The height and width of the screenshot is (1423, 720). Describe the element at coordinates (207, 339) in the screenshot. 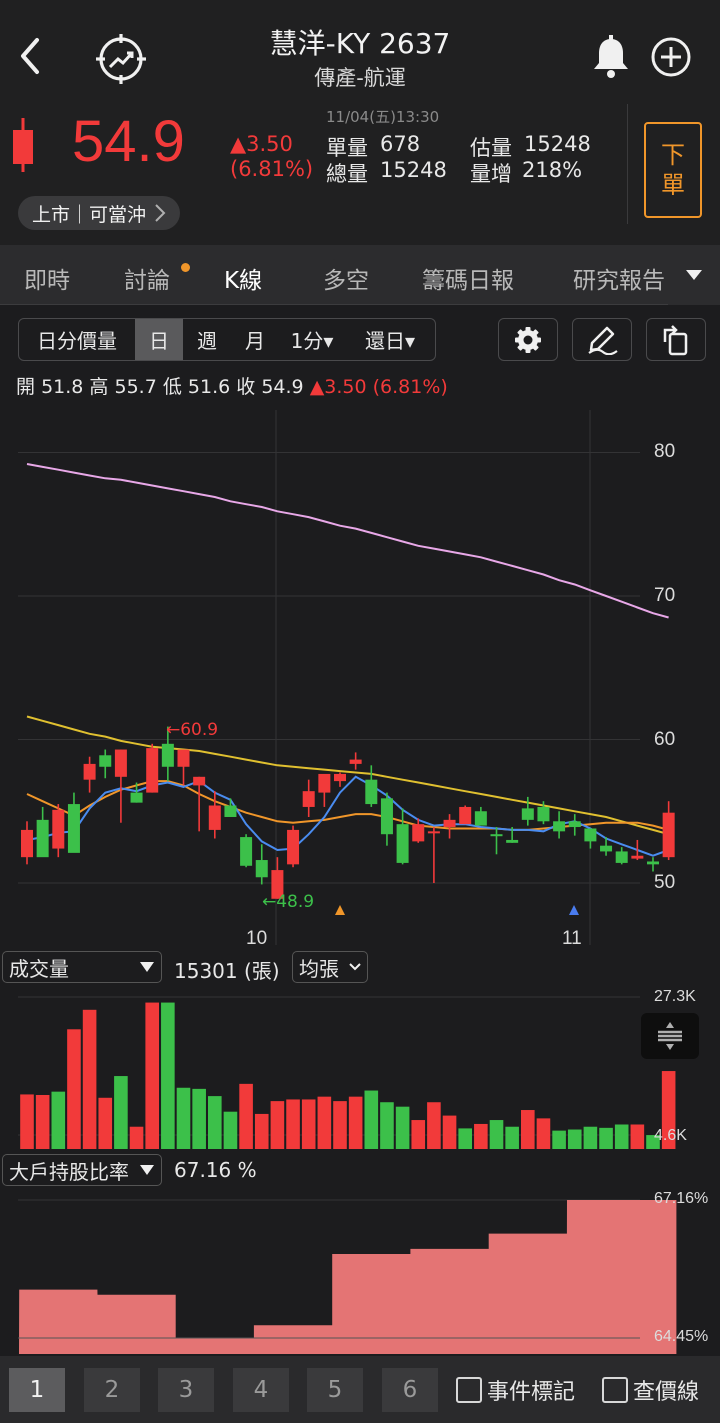

I see `period-week: 週` at that location.